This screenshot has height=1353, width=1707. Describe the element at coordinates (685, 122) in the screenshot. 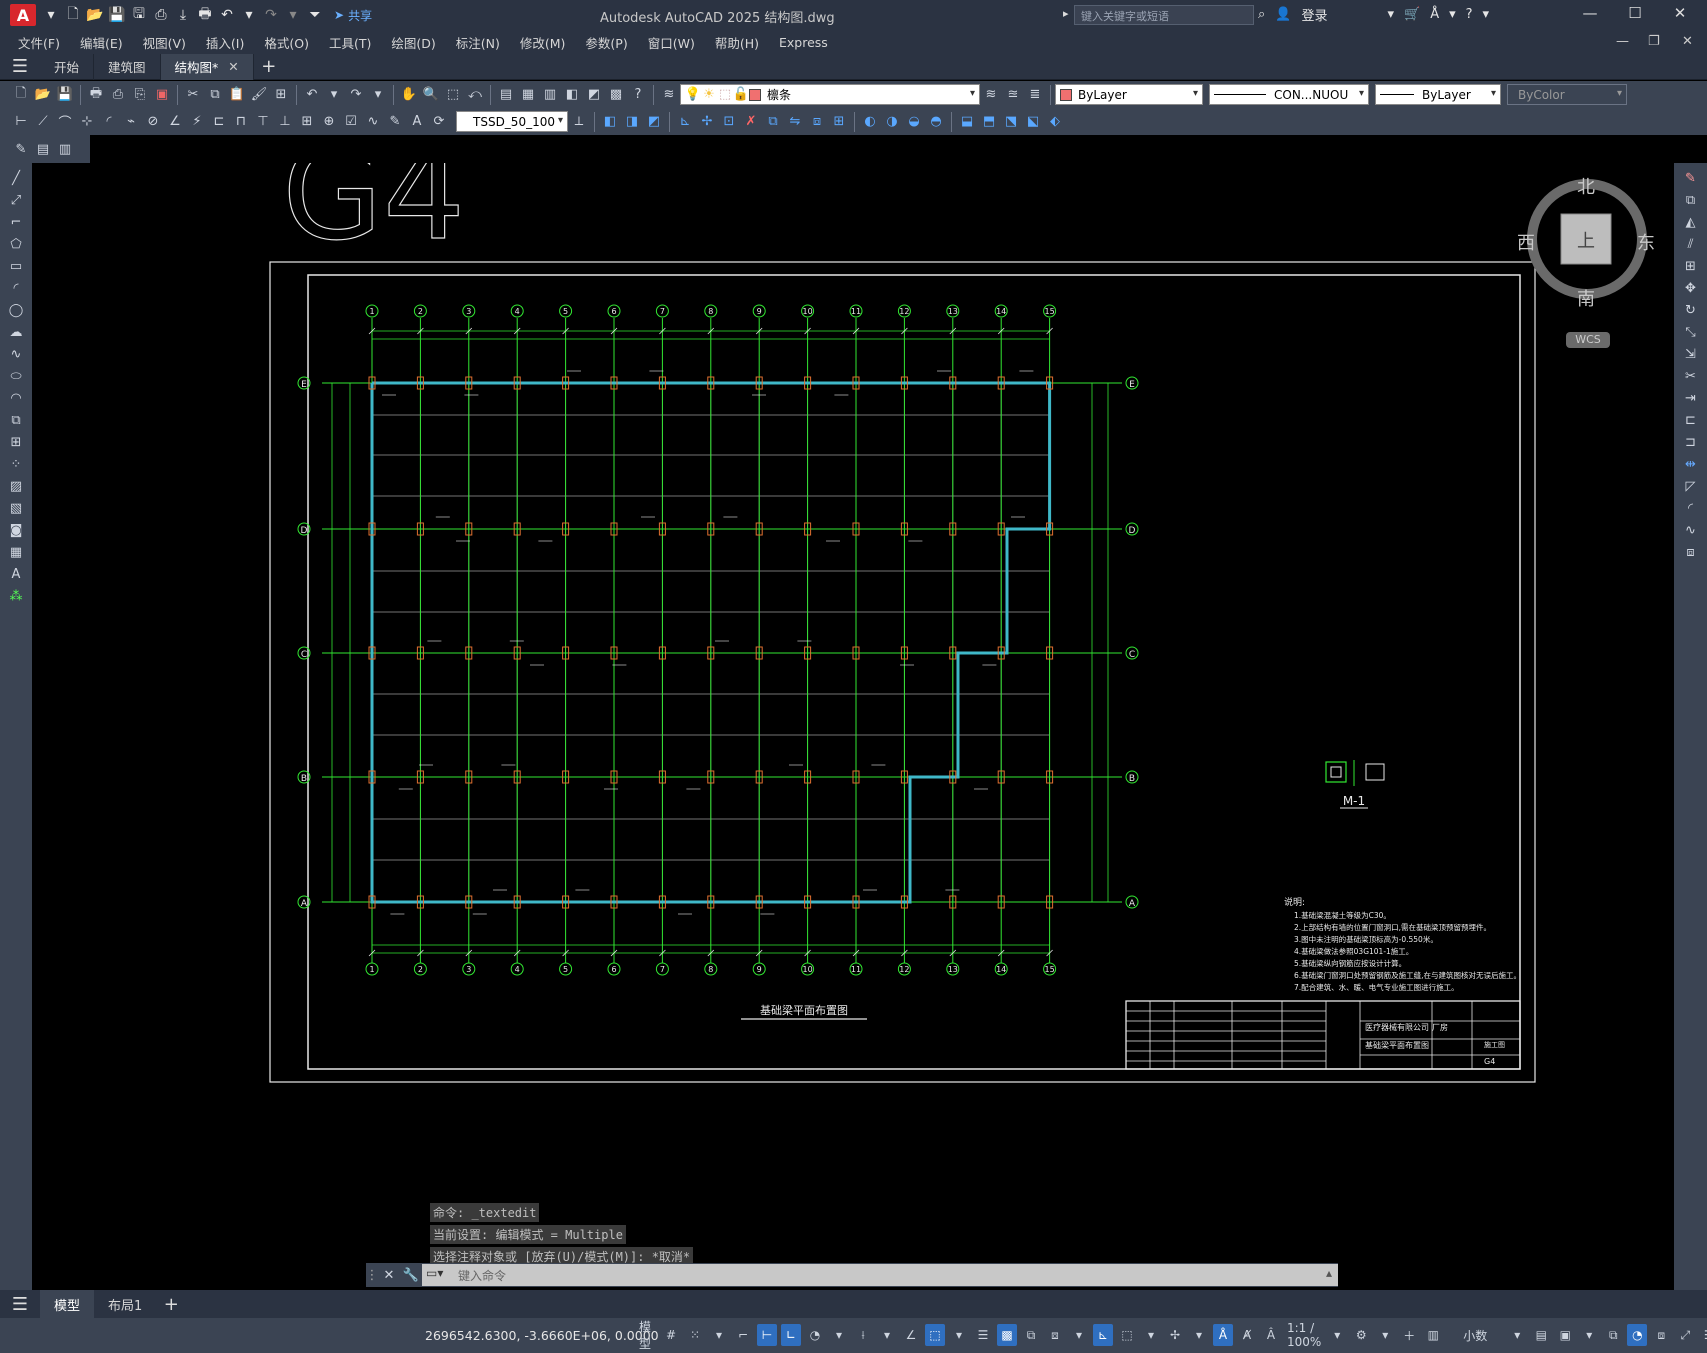

I see `ucs-icon: ⊾` at that location.